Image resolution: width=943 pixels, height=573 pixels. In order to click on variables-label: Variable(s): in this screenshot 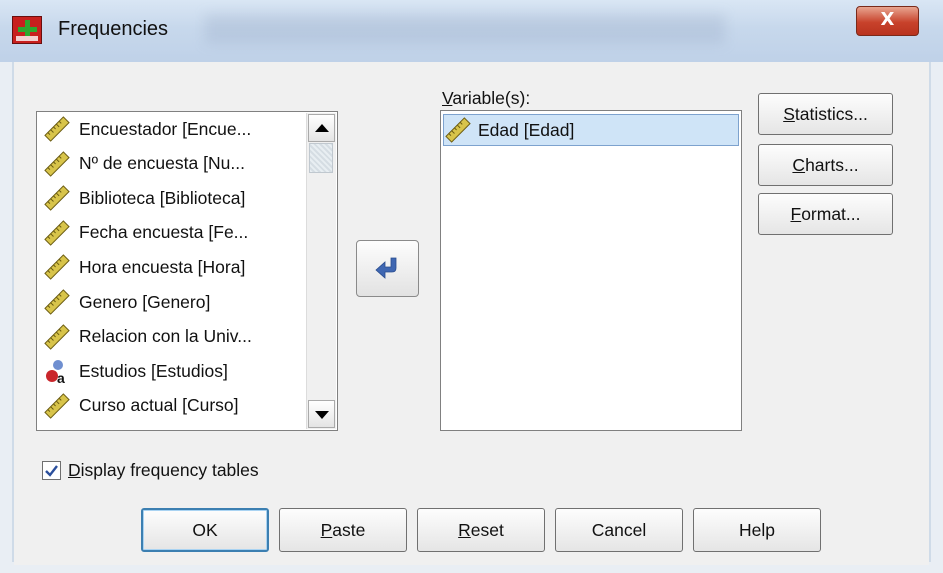, I will do `click(486, 98)`.